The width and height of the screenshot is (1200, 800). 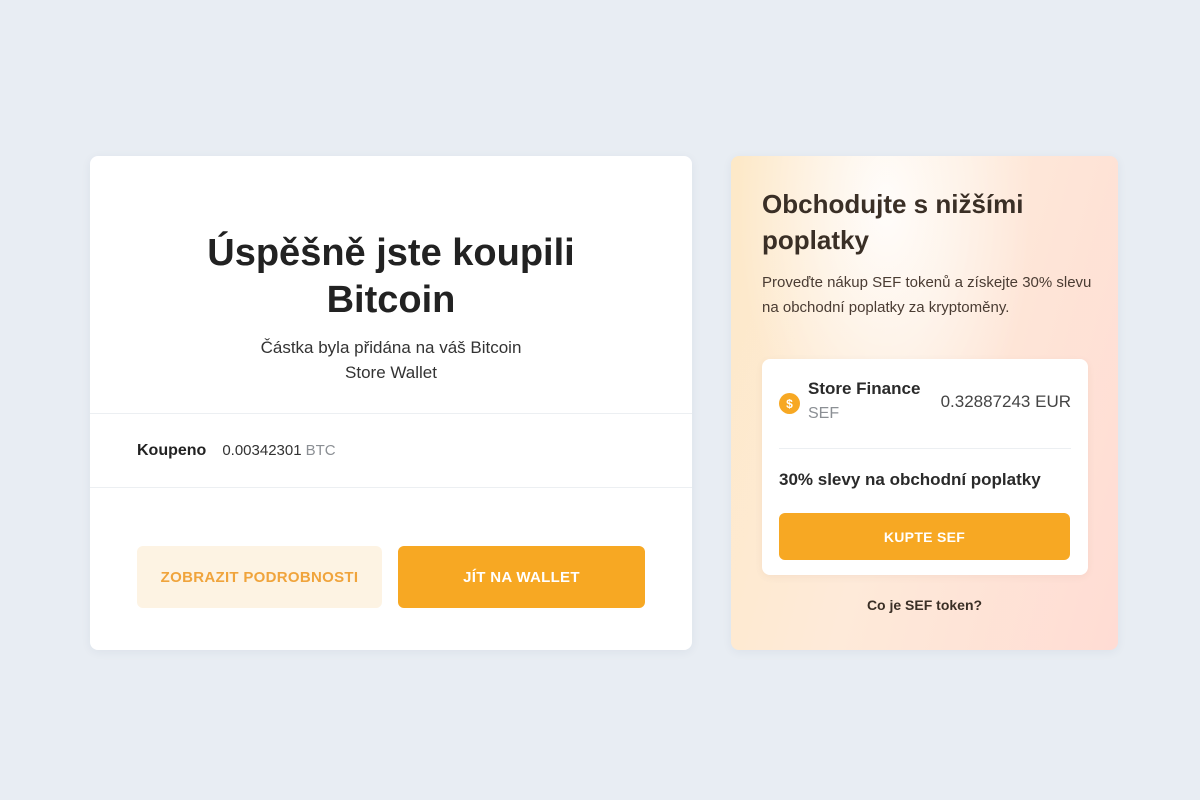 What do you see at coordinates (391, 451) in the screenshot?
I see `bought-summary-row: Koupeno 0.00342301 BTC` at bounding box center [391, 451].